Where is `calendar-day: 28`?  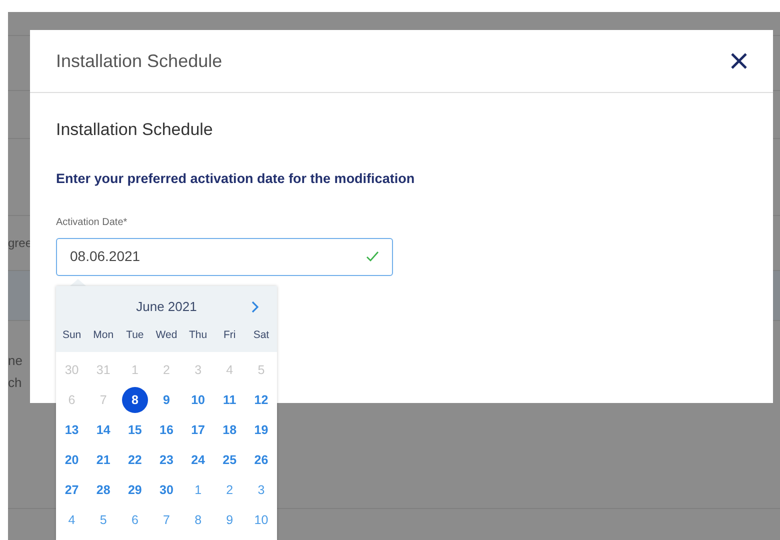
calendar-day: 28 is located at coordinates (103, 490).